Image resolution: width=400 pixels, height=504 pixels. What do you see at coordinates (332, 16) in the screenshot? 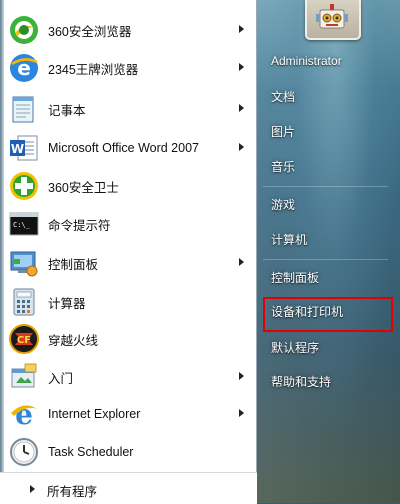
I see `robot-avatar-icon` at bounding box center [332, 16].